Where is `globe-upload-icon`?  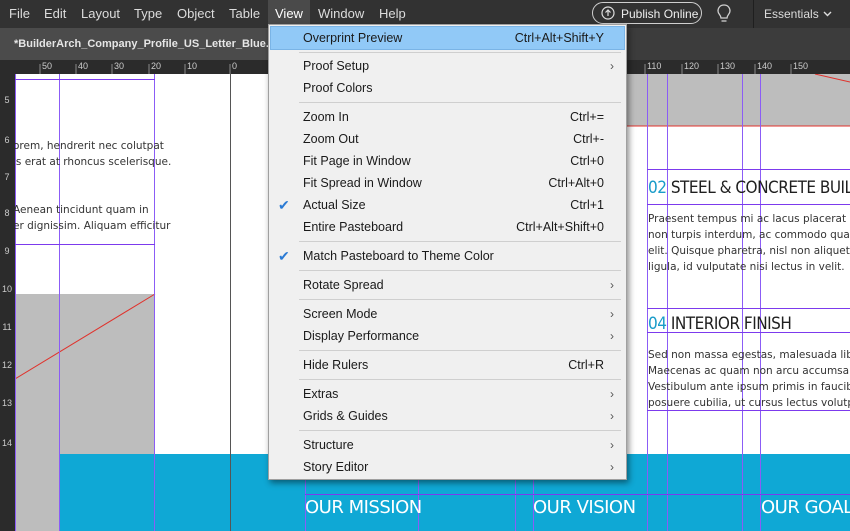
globe-upload-icon is located at coordinates (608, 13).